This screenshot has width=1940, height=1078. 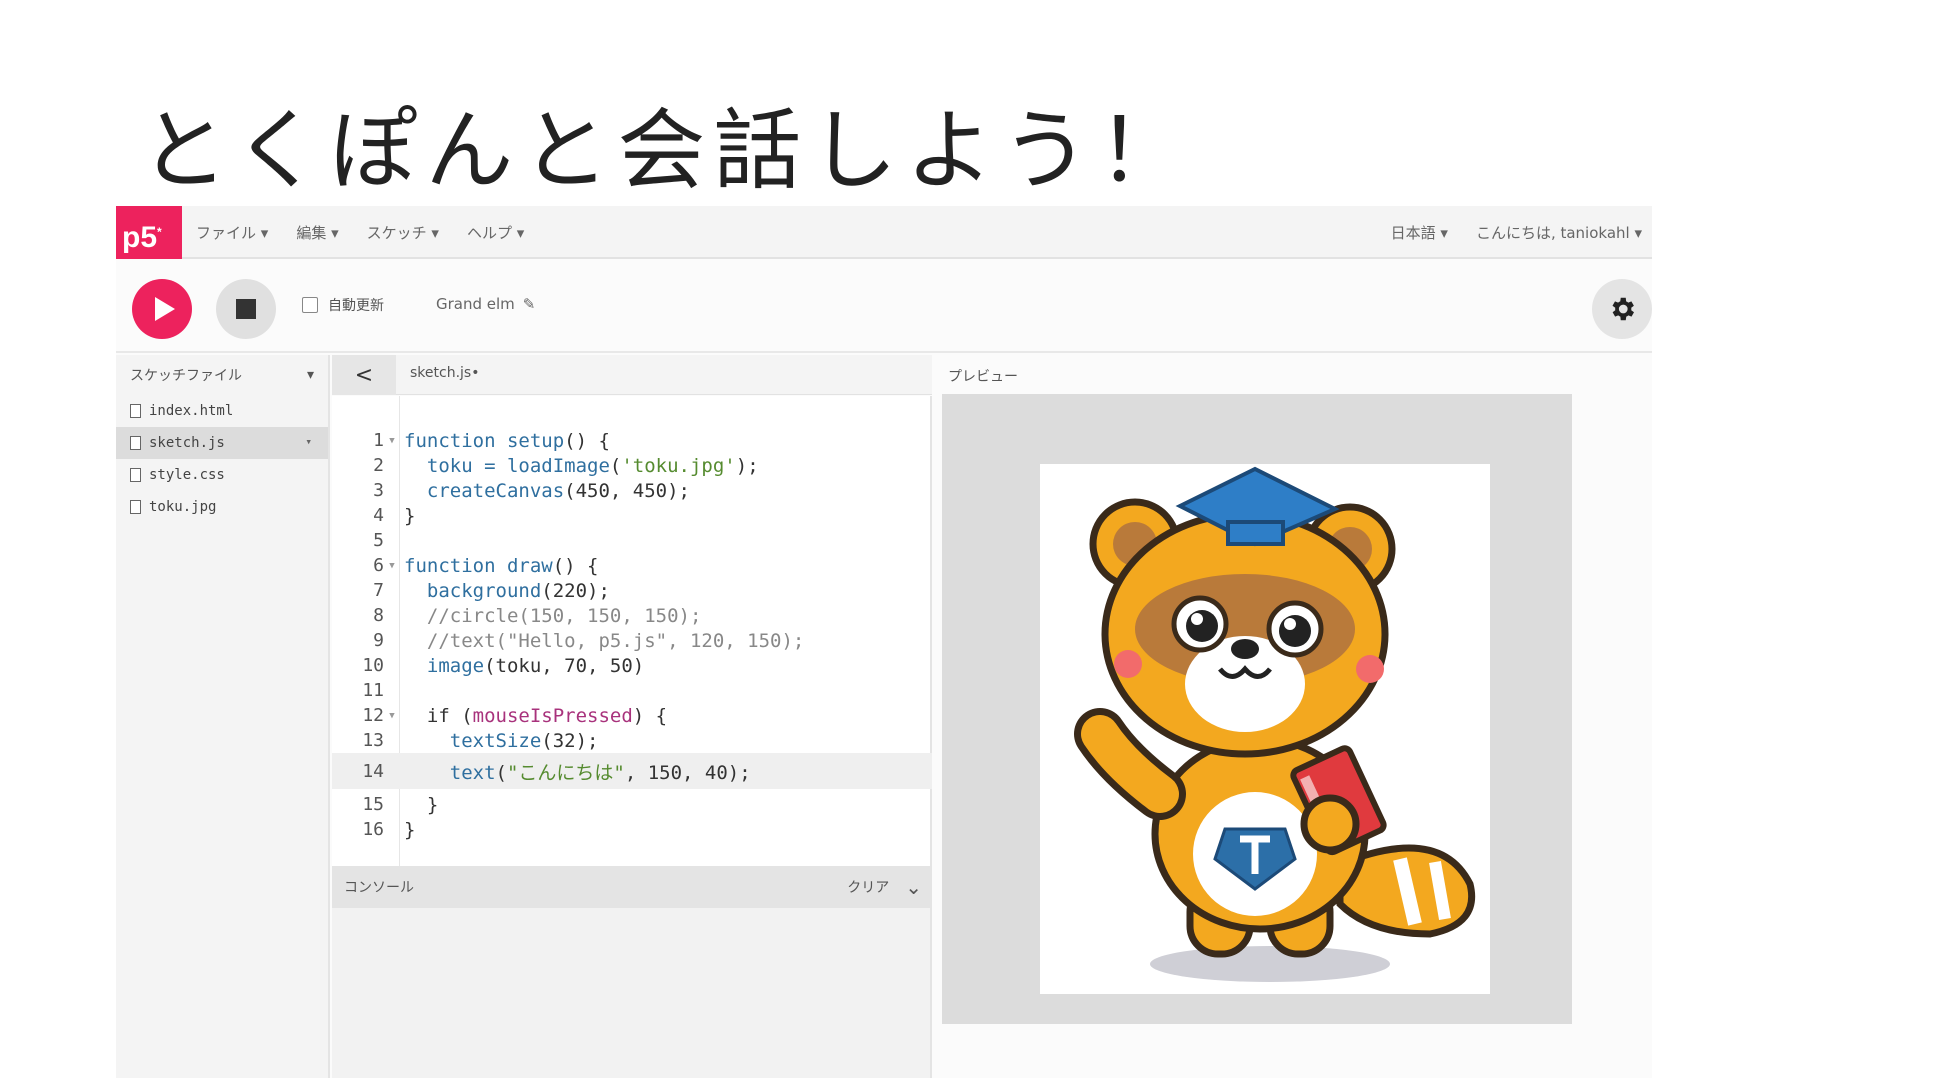 What do you see at coordinates (1265, 729) in the screenshot?
I see `tanuki-mascot-image` at bounding box center [1265, 729].